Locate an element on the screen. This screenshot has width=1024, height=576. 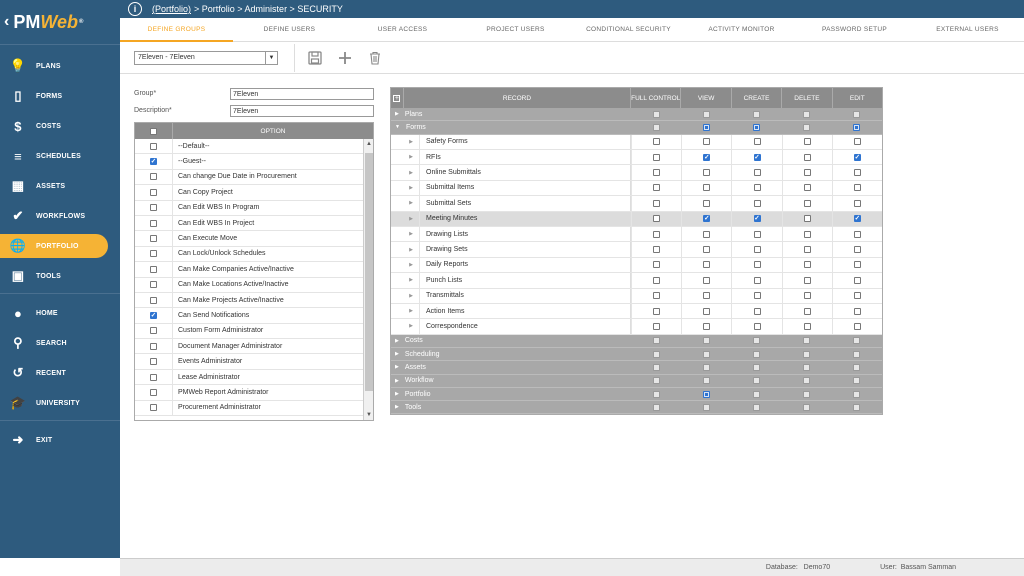
column-header-view: VIEW is located at coordinates (705, 98).